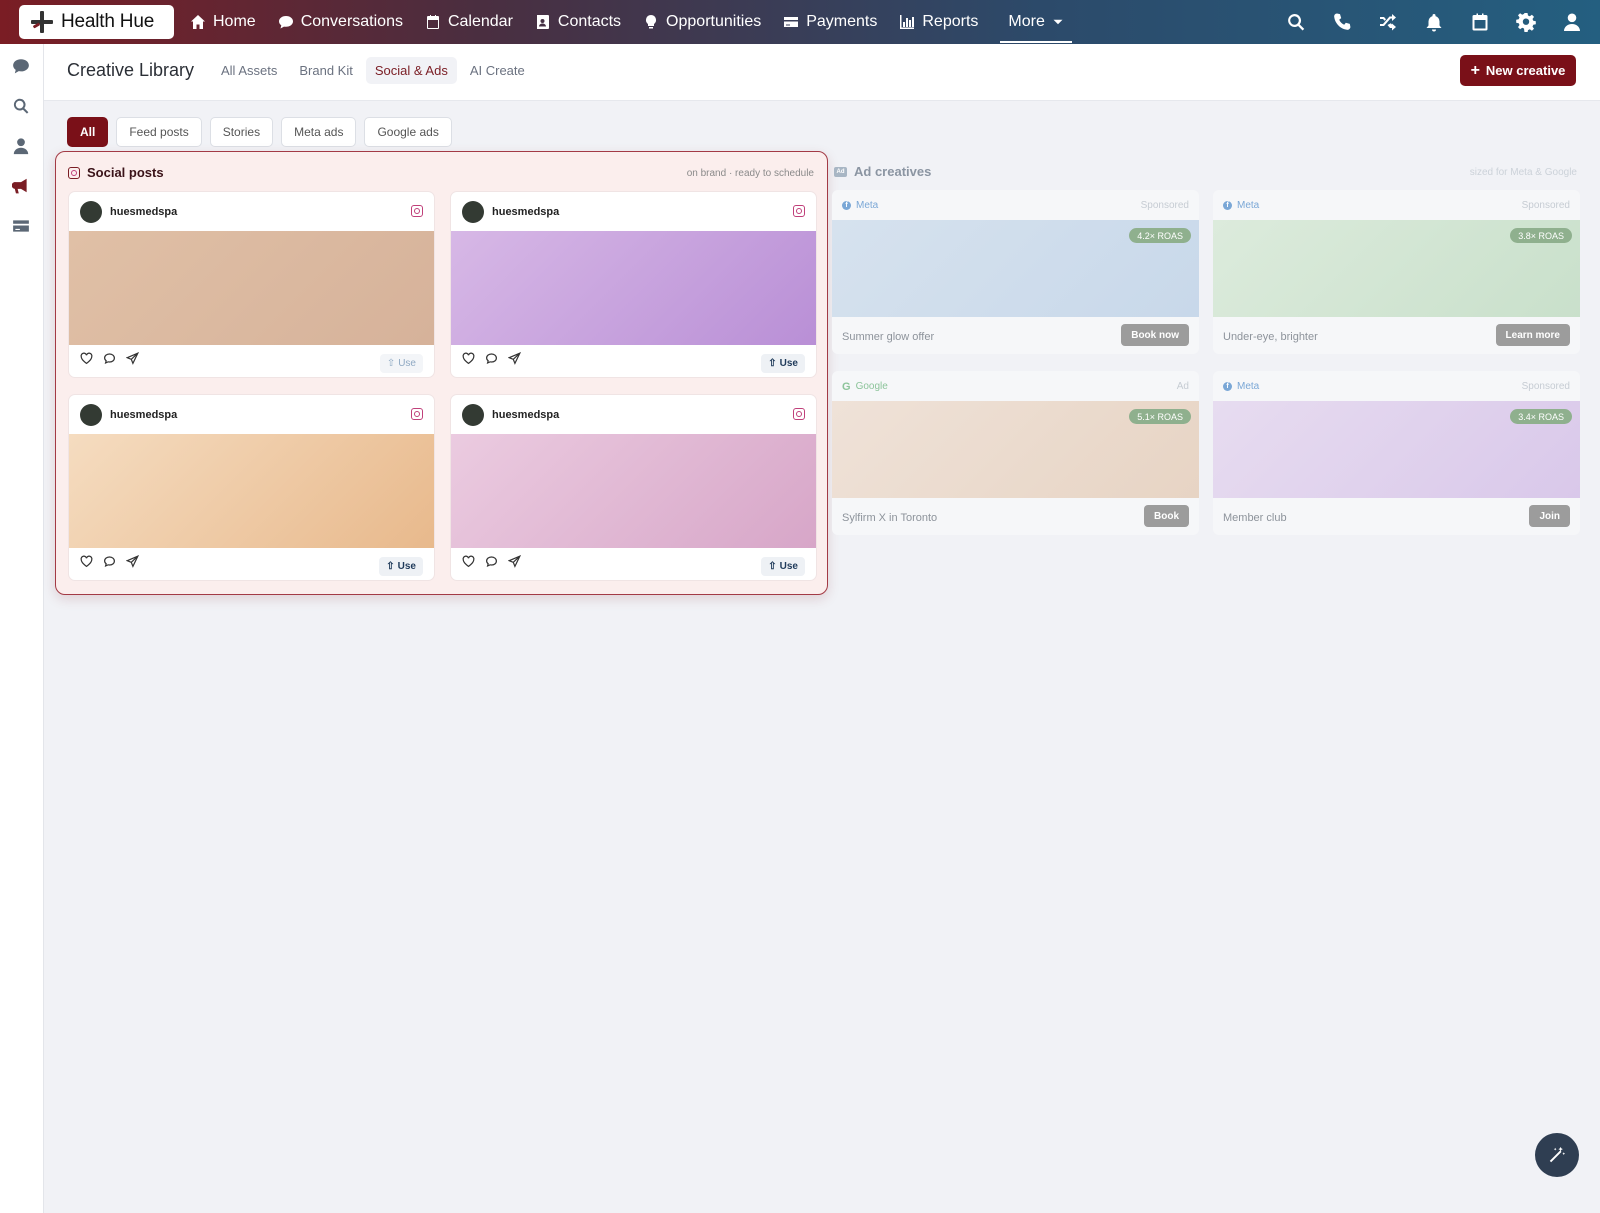 Image resolution: width=1600 pixels, height=1213 pixels. What do you see at coordinates (497, 70) in the screenshot?
I see `tab-ai-create: AI Create` at bounding box center [497, 70].